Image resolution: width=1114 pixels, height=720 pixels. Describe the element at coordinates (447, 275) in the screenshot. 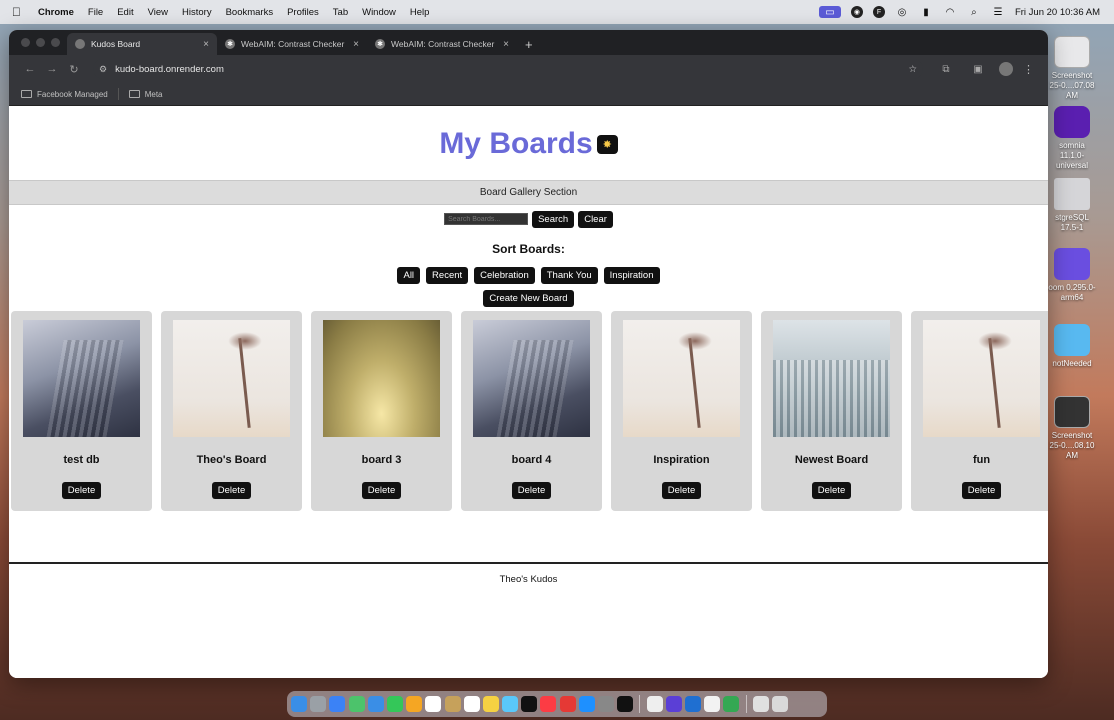

I see `filter-recent-button: Recent` at that location.